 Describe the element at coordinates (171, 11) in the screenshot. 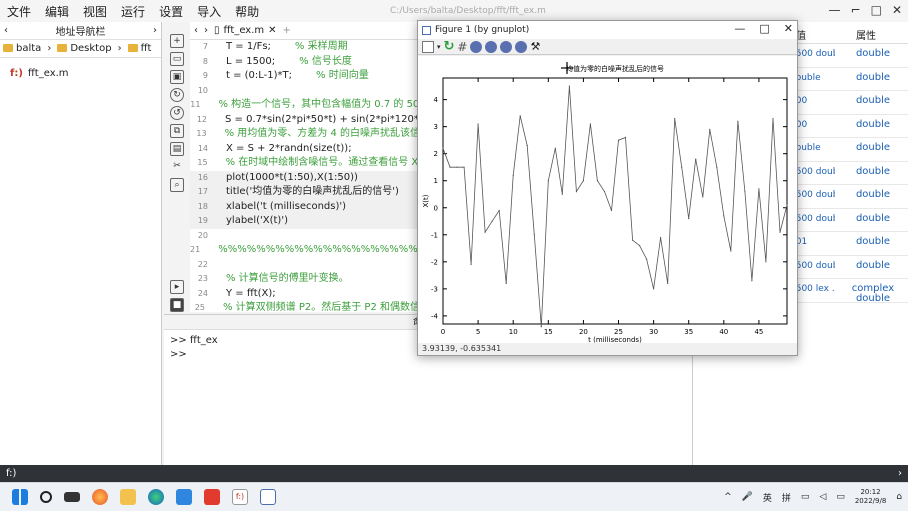

I see `menu-settings: 设置` at that location.